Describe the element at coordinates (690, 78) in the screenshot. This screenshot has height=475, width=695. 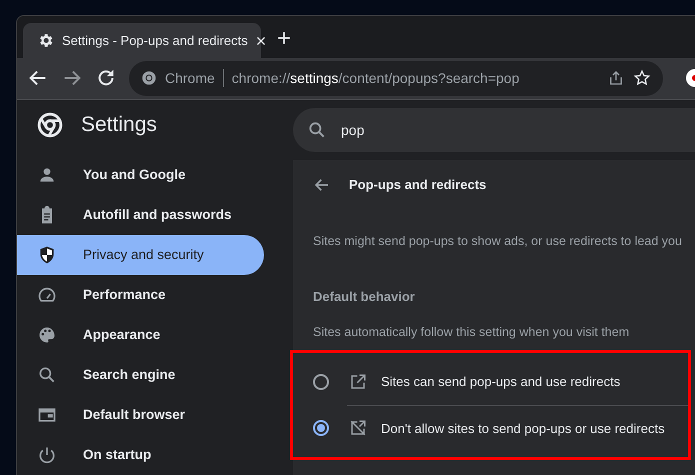
I see `extension-icon` at that location.